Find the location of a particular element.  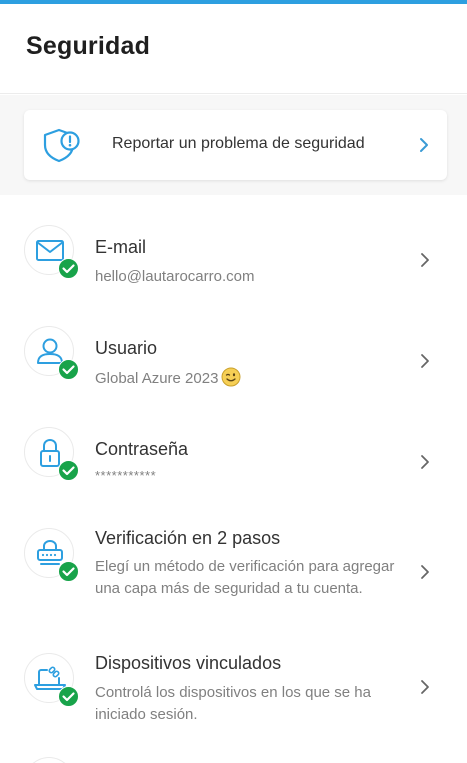

email-title: E-mail is located at coordinates (121, 247).